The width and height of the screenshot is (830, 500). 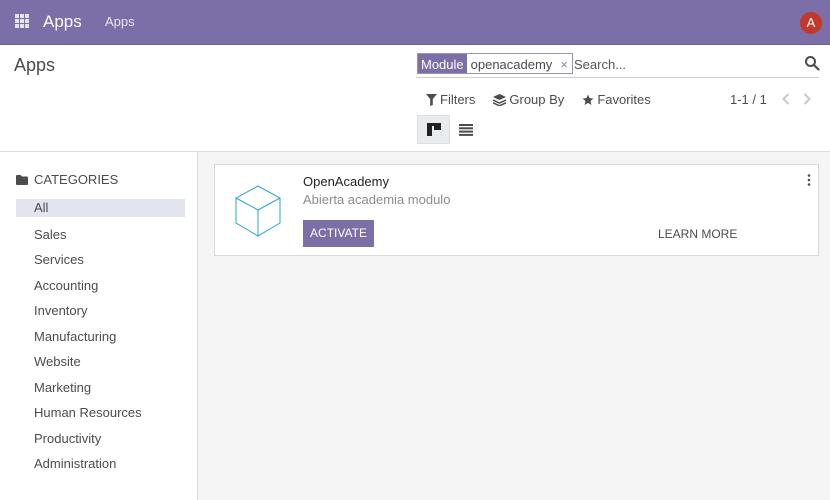 What do you see at coordinates (377, 199) in the screenshot?
I see `module-summary: Abierta academia modulo` at bounding box center [377, 199].